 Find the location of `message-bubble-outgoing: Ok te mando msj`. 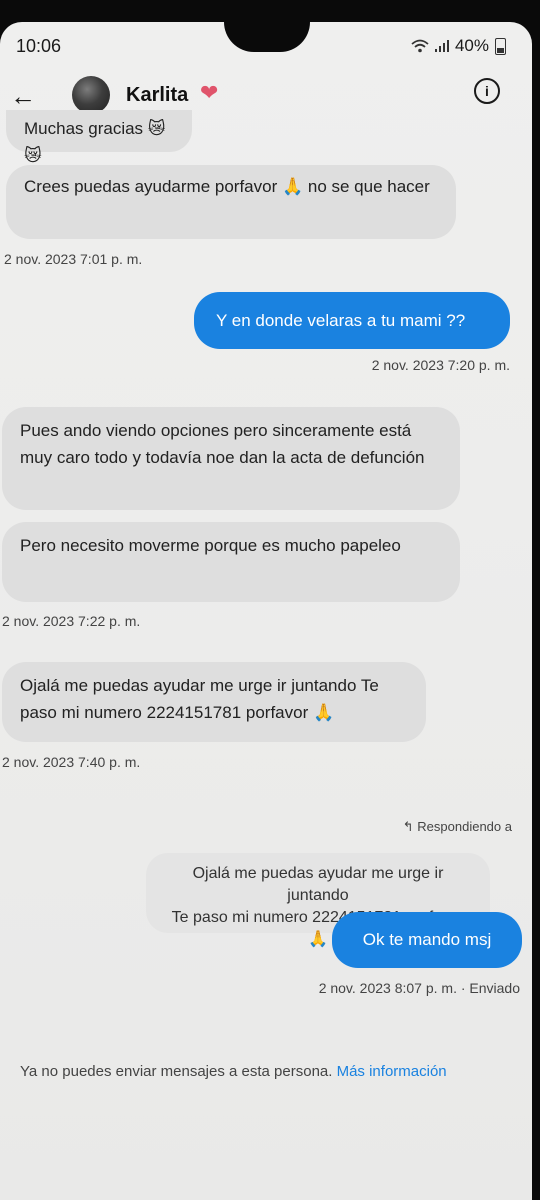

message-bubble-outgoing: Ok te mando msj is located at coordinates (427, 940).